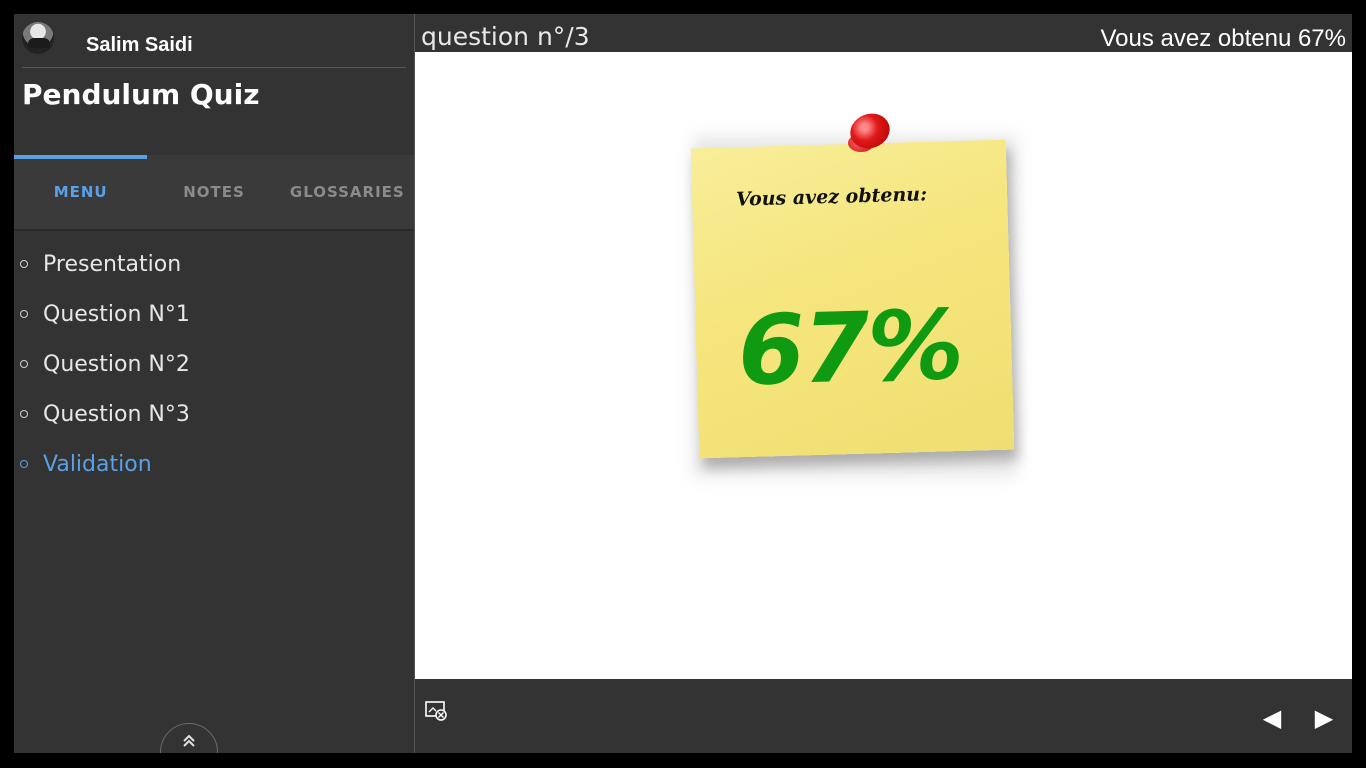 The width and height of the screenshot is (1366, 768). What do you see at coordinates (214, 464) in the screenshot?
I see `menu-item-validation: Validation` at bounding box center [214, 464].